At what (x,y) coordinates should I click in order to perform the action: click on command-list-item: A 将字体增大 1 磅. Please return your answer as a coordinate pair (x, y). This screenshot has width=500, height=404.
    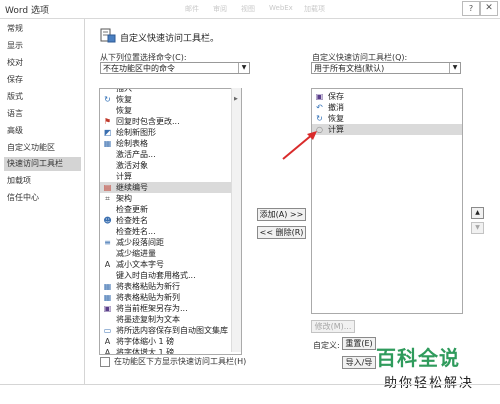
    Looking at the image, I should click on (170, 351).